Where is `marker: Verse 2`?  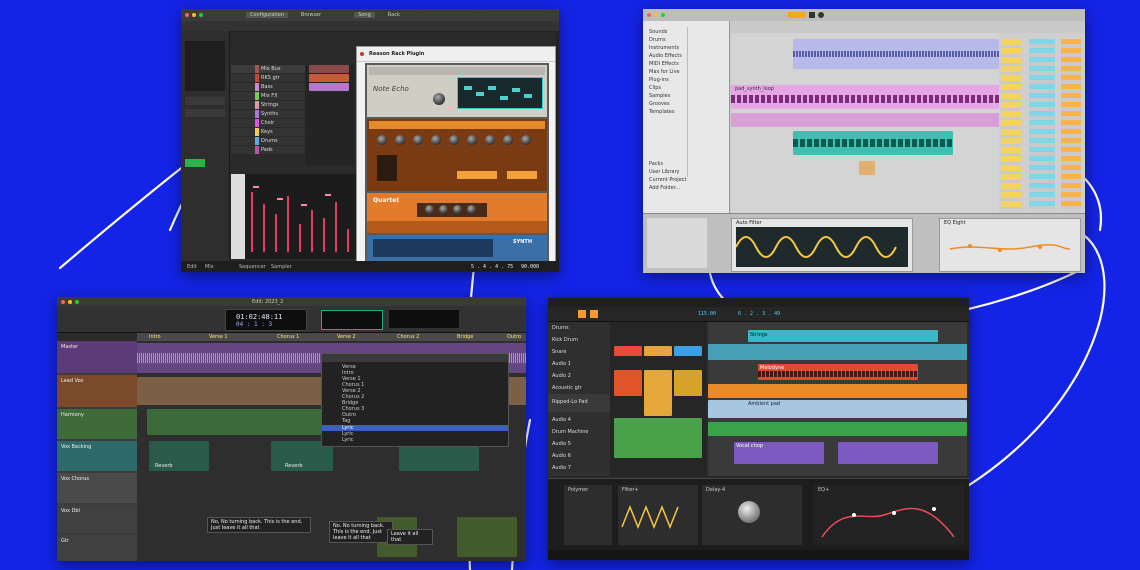
marker: Verse 2 is located at coordinates (346, 337).